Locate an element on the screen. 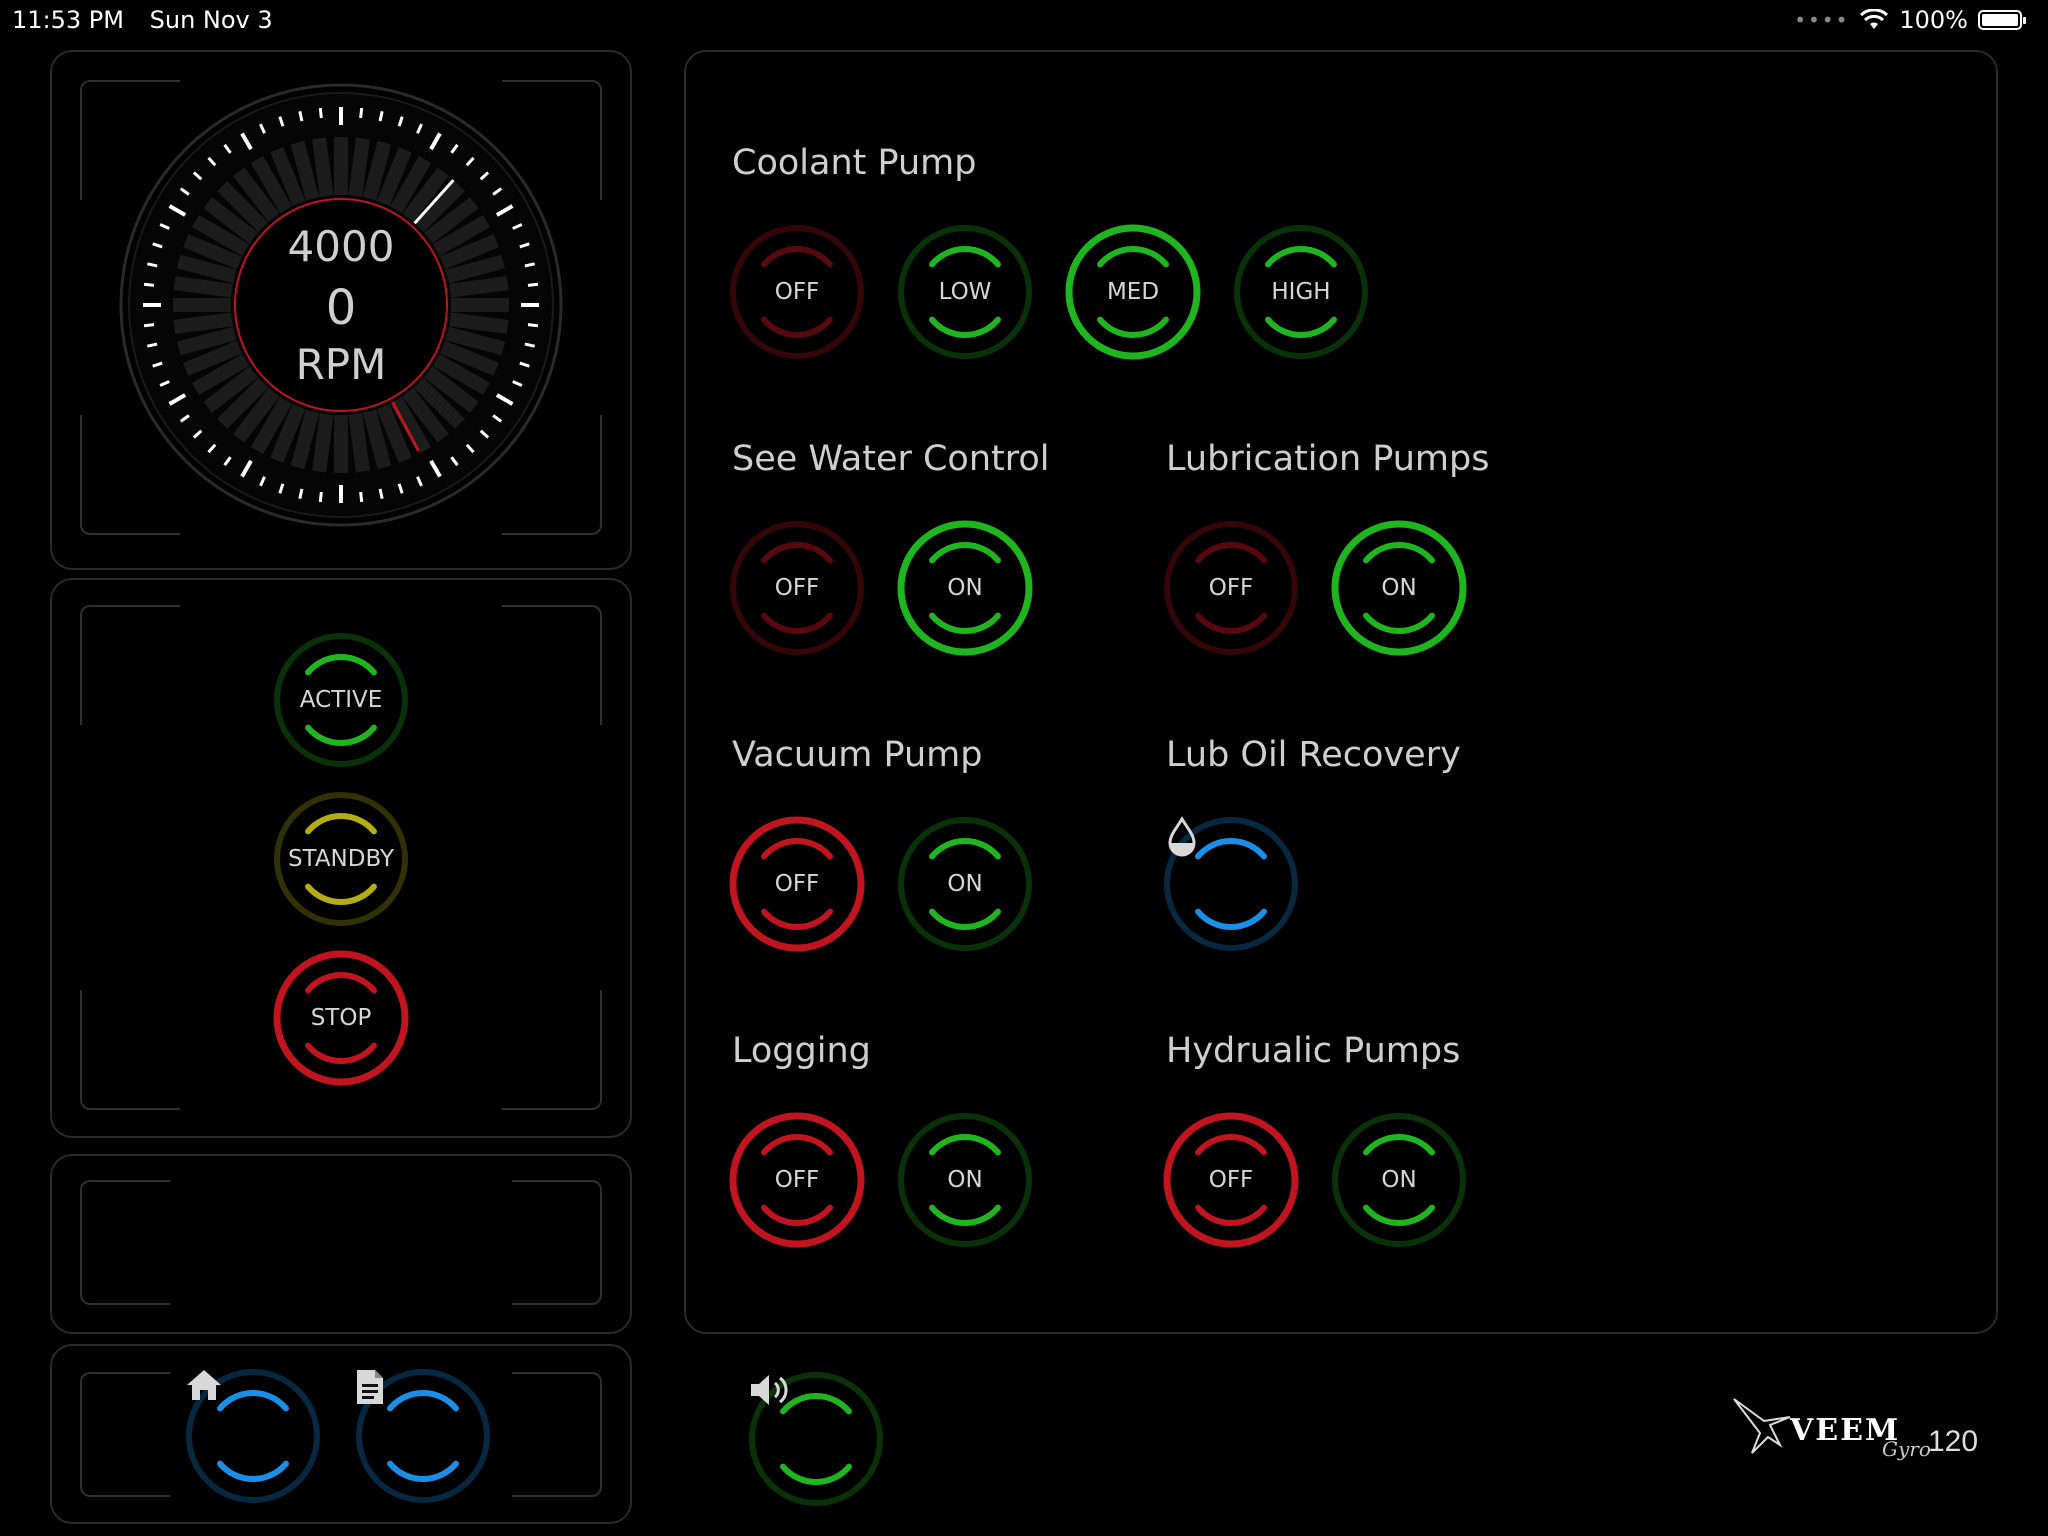 Image resolution: width=2048 pixels, height=1536 pixels. cellular-signal-icon: •••• is located at coordinates (1822, 20).